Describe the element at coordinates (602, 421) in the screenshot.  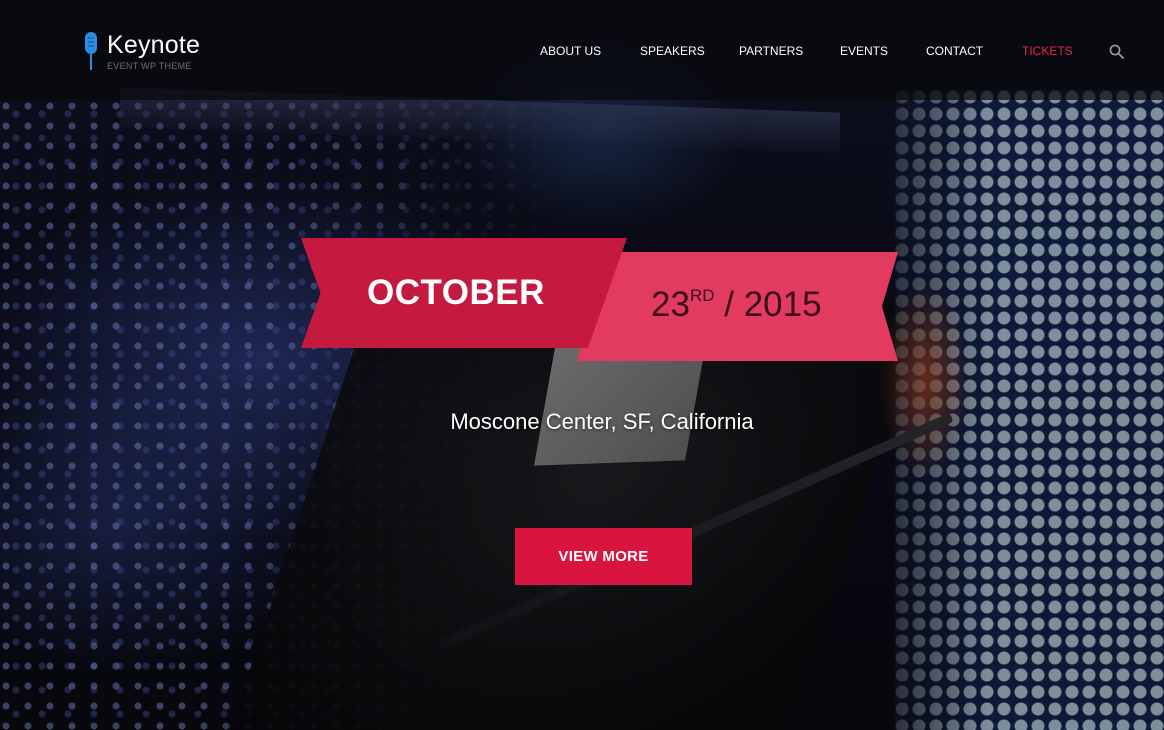
I see `event-venue: Moscone Center, SF, California` at that location.